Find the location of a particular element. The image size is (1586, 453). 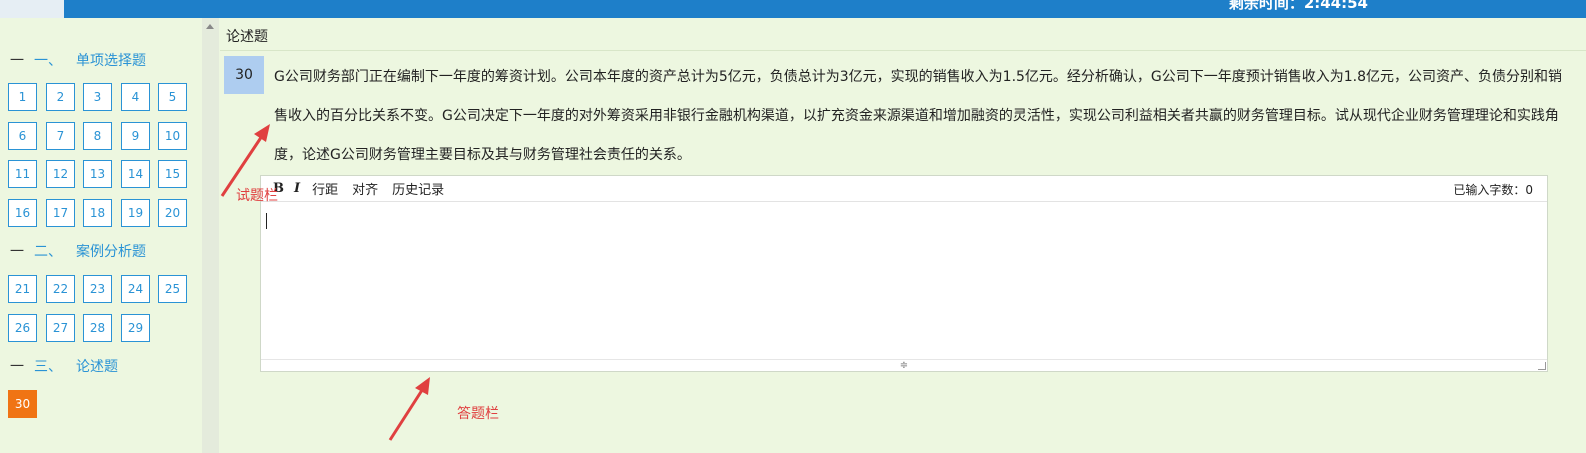

answer-area-annotation: 答题栏 is located at coordinates (478, 414).